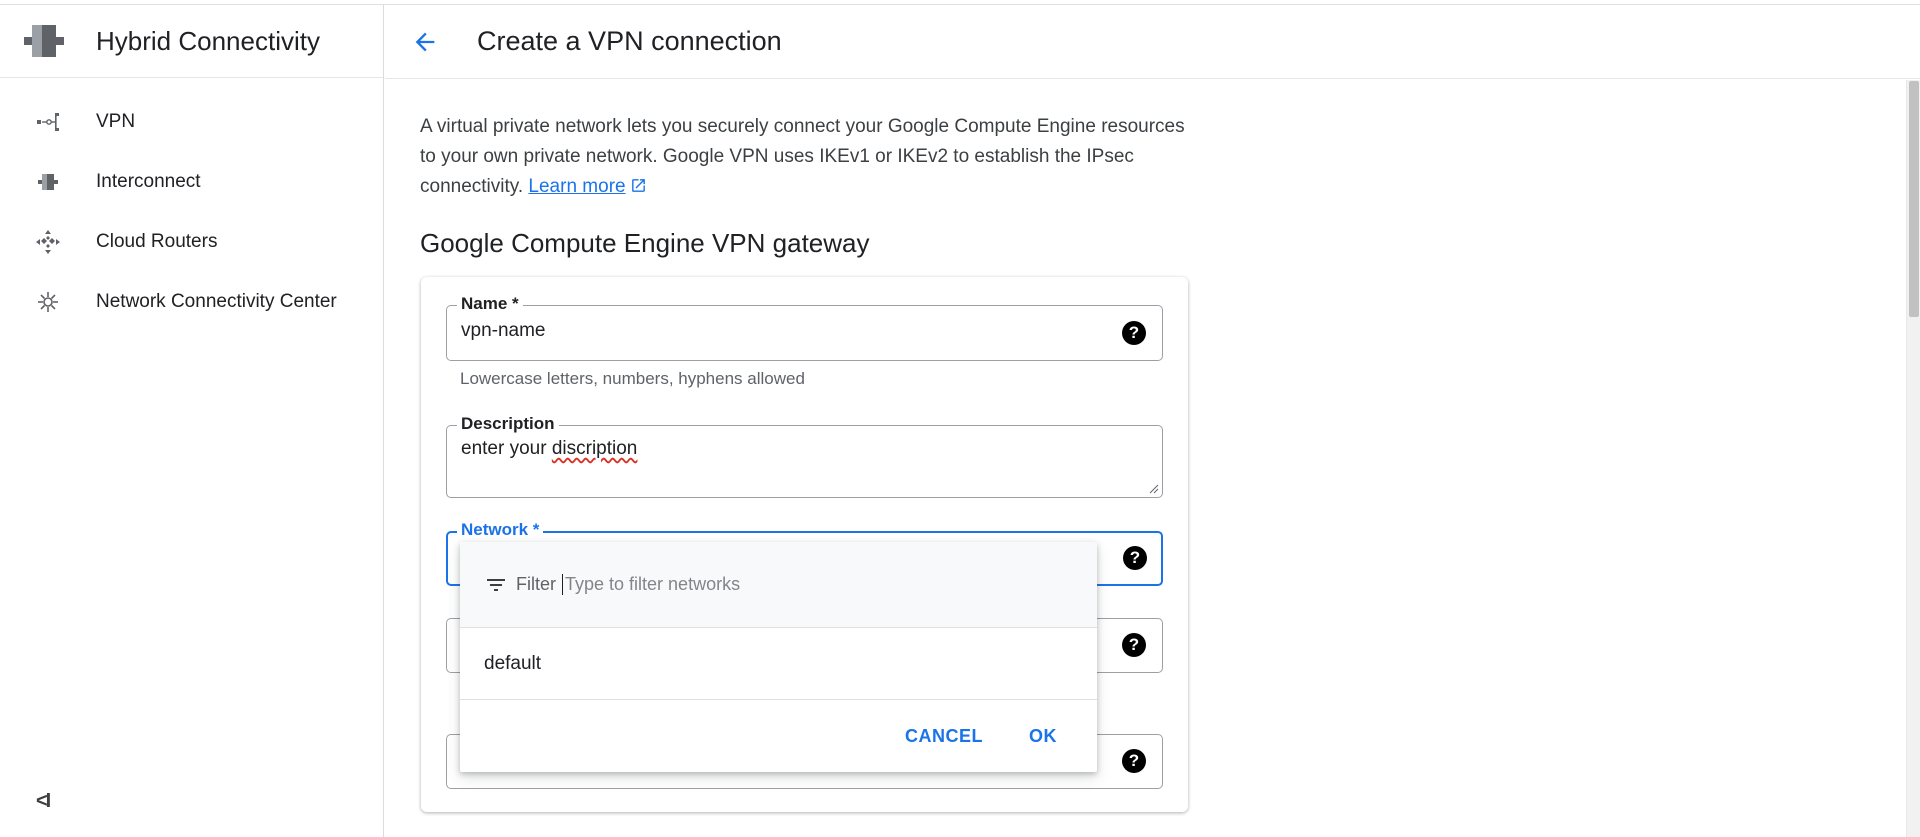  I want to click on page-header: Create a VPN connection, so click(1152, 42).